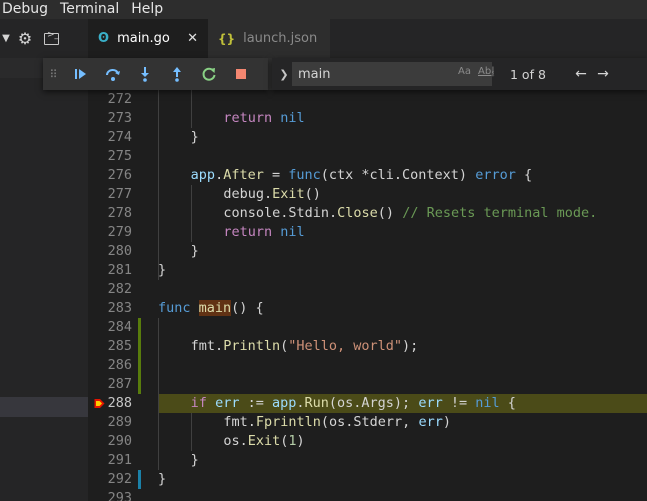 The height and width of the screenshot is (501, 647). What do you see at coordinates (528, 74) in the screenshot?
I see `match-count: 1 of 8` at bounding box center [528, 74].